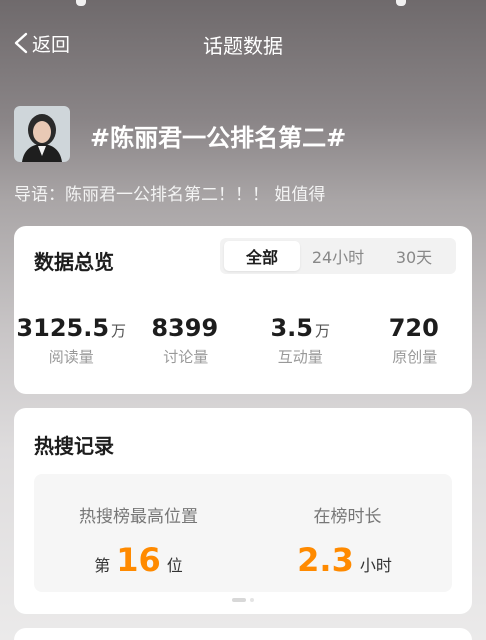  Describe the element at coordinates (325, 560) in the screenshot. I see `duration-value: 2.3` at that location.